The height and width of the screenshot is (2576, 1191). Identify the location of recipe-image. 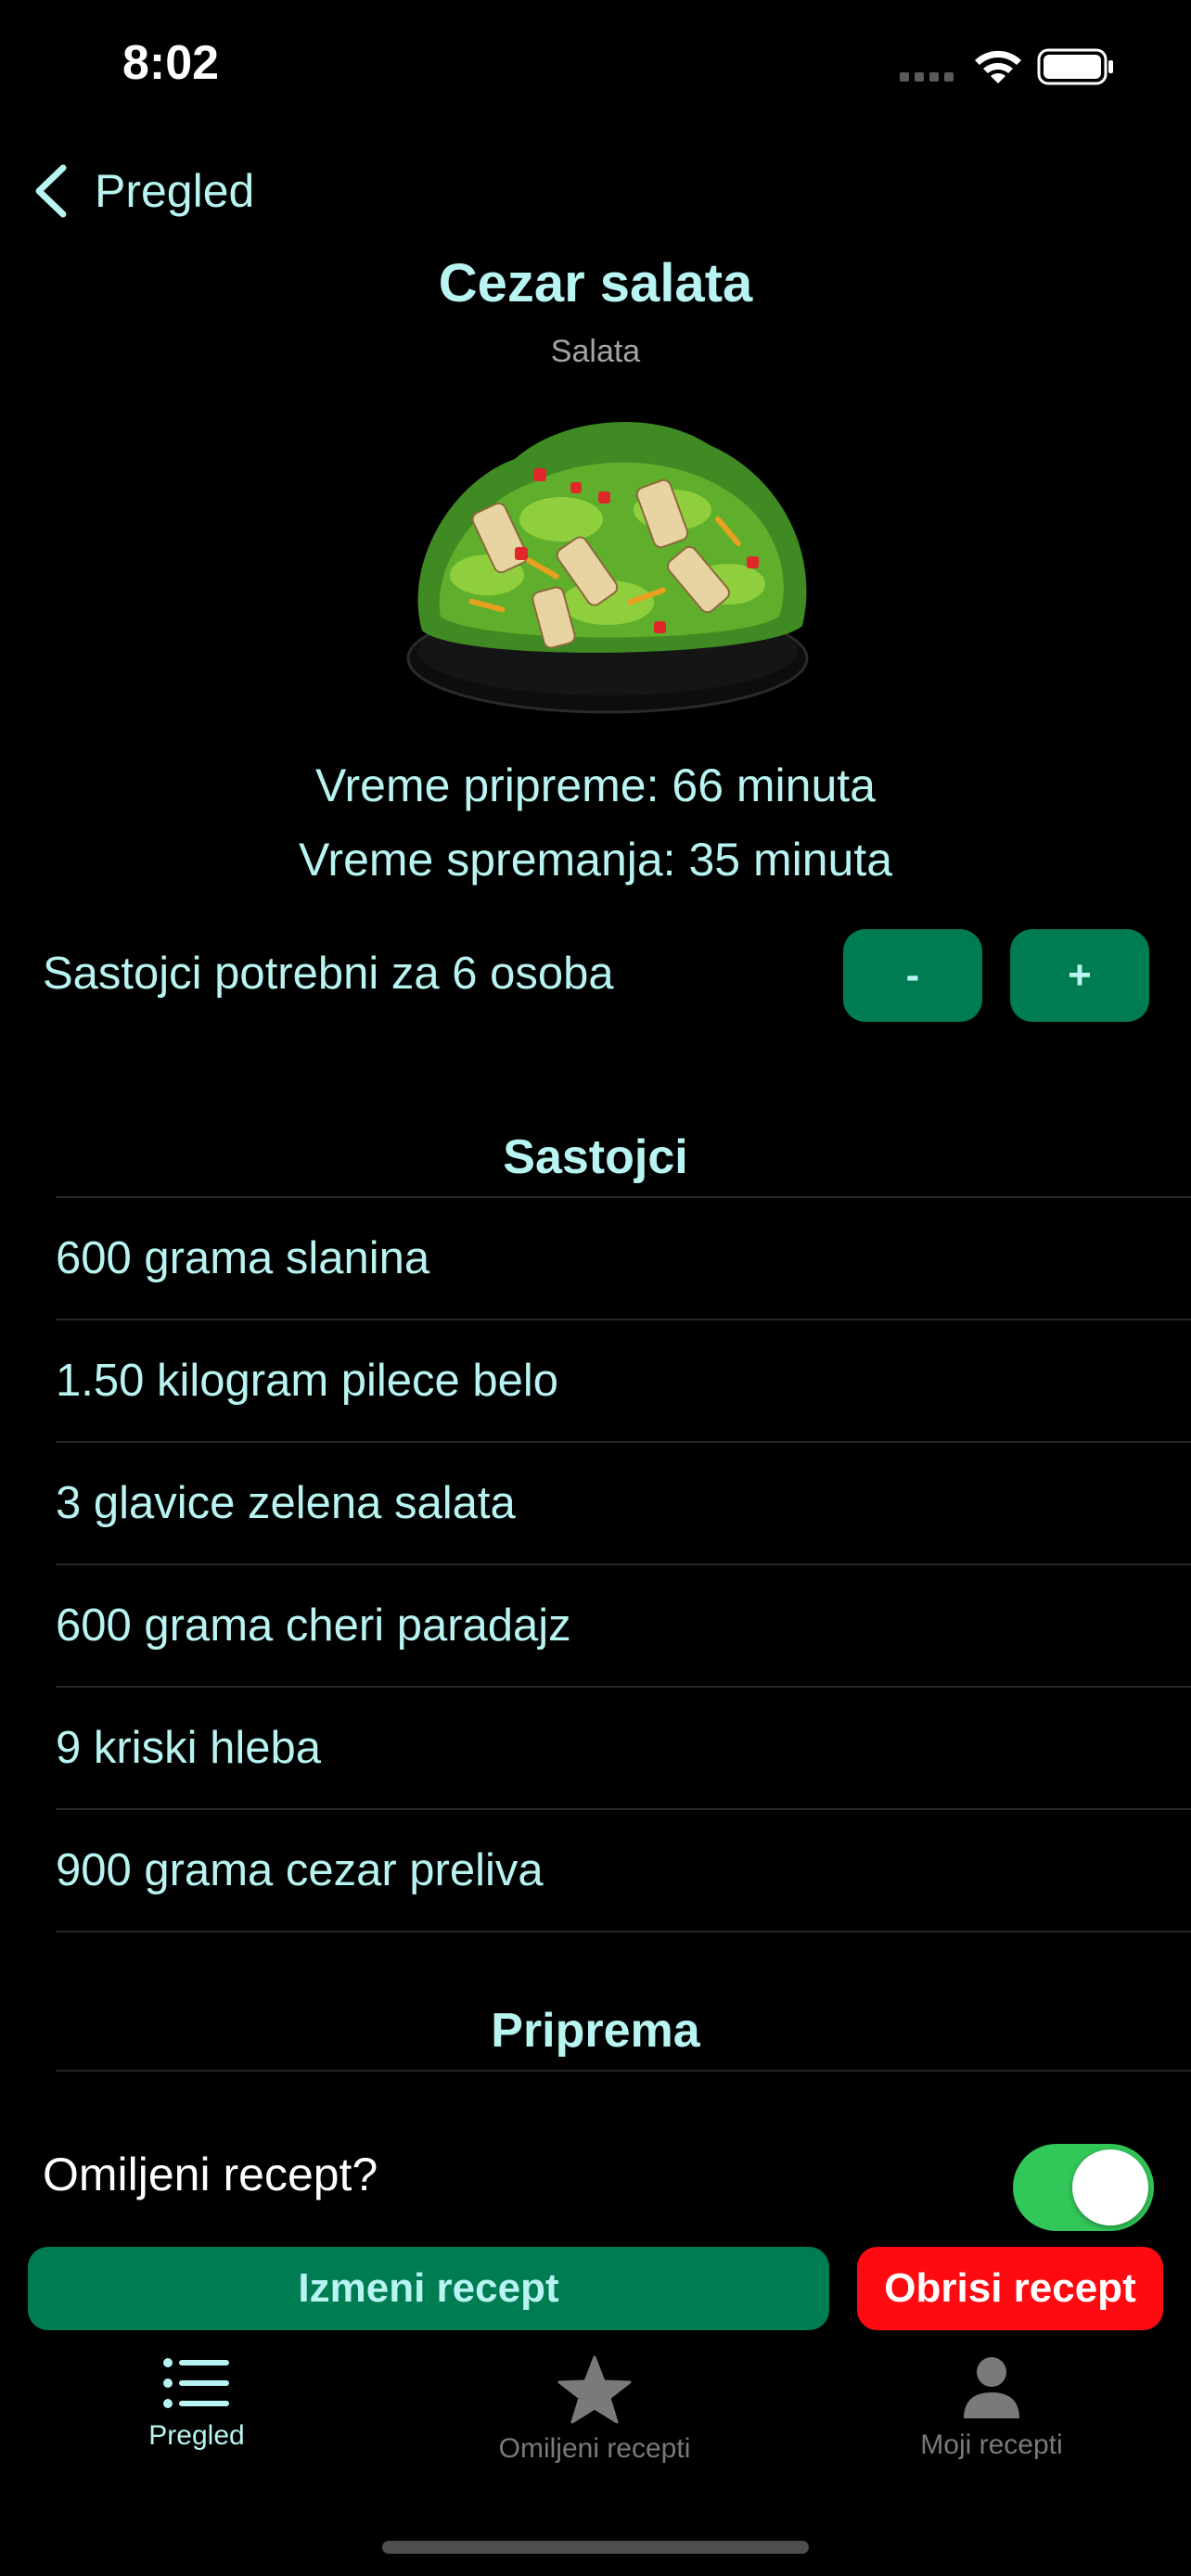
(607, 568).